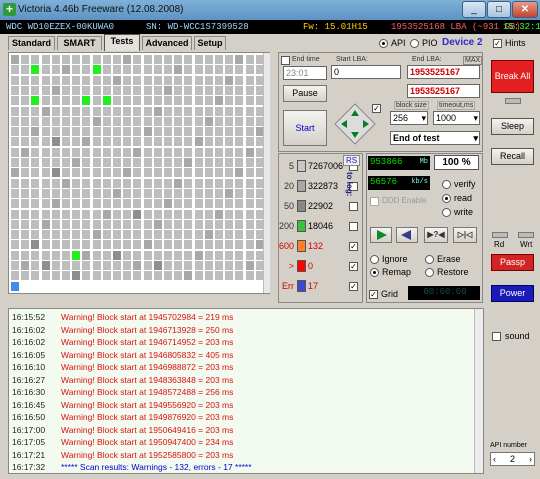 Image resolution: width=540 pixels, height=479 pixels. Describe the element at coordinates (474, 9) in the screenshot. I see `minimize-button: _` at that location.